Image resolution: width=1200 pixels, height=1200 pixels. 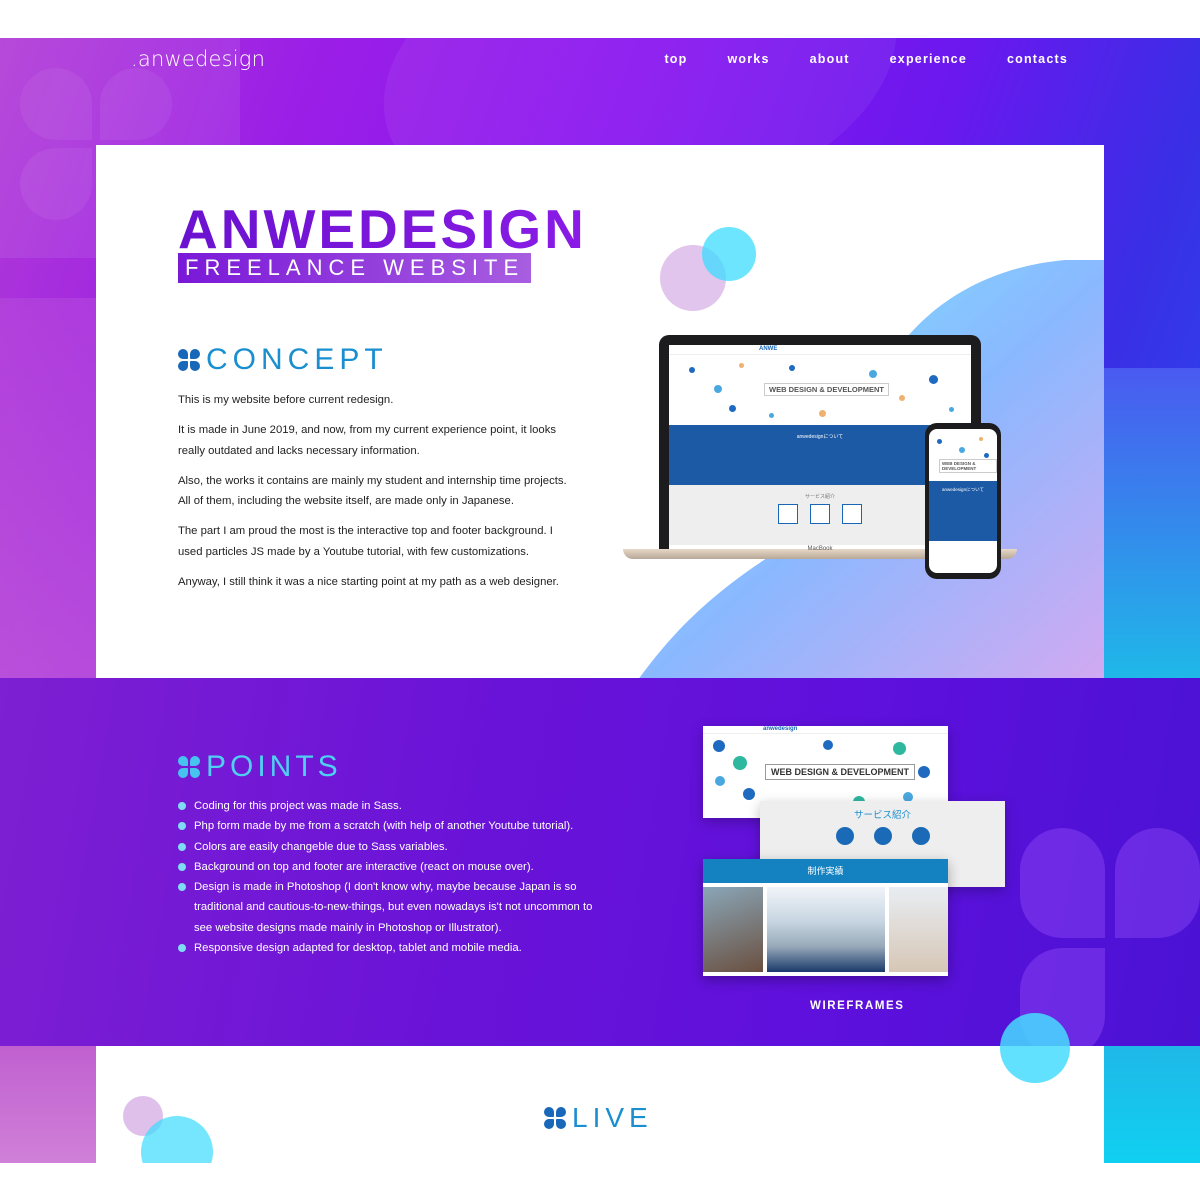 I want to click on concept-heading: CONCEPT, so click(x=283, y=360).